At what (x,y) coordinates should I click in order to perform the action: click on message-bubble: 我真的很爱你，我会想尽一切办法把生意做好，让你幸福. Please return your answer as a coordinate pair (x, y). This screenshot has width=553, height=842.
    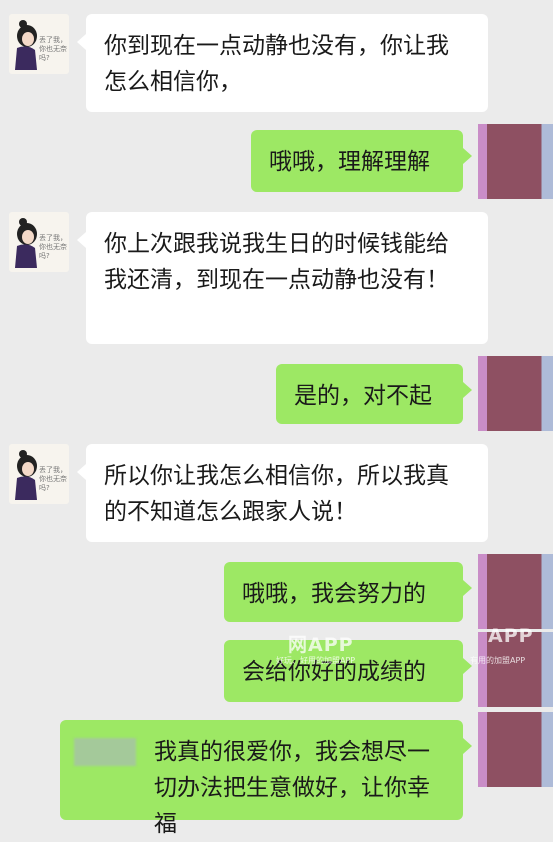
    Looking at the image, I should click on (266, 778).